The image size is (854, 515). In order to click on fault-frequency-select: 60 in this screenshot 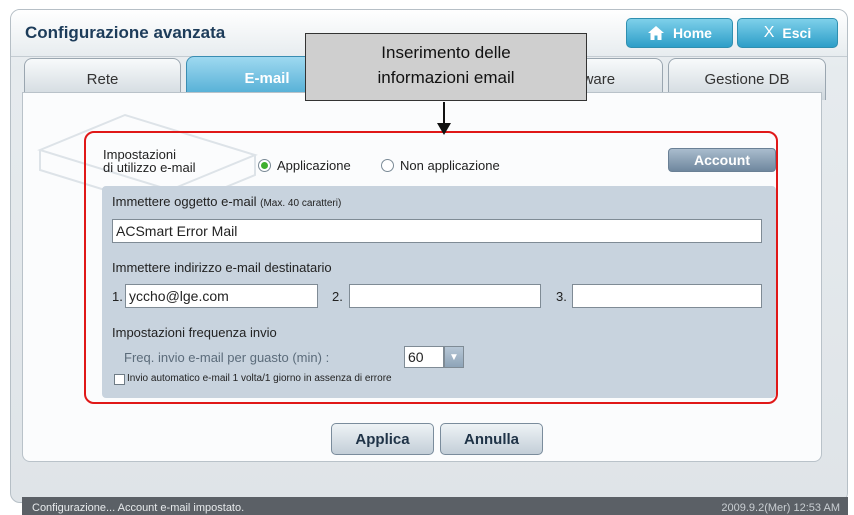, I will do `click(424, 357)`.